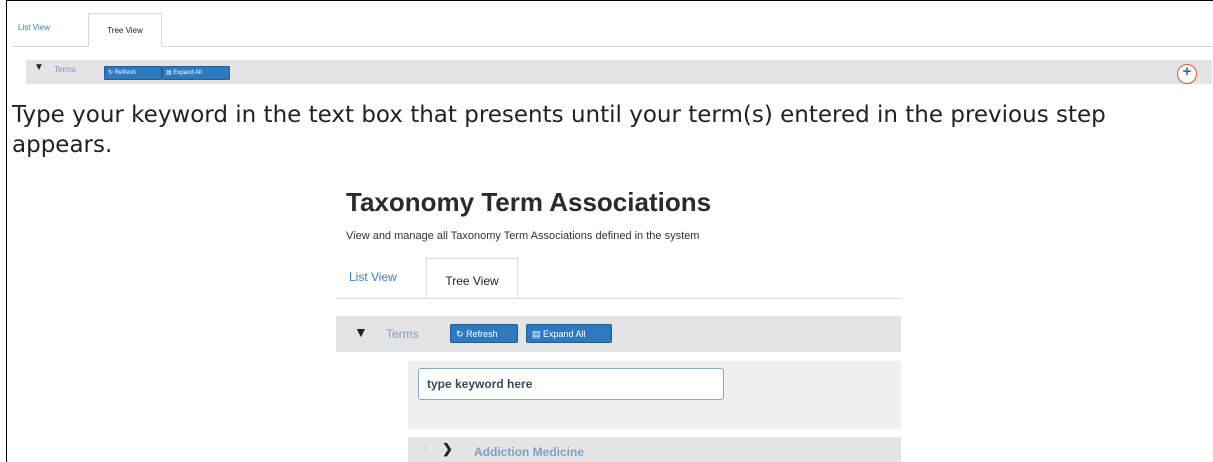  What do you see at coordinates (619, 72) in the screenshot?
I see `terms-toolbar-small: ▼ Terms ↻ Refresh ▤ Expand All` at bounding box center [619, 72].